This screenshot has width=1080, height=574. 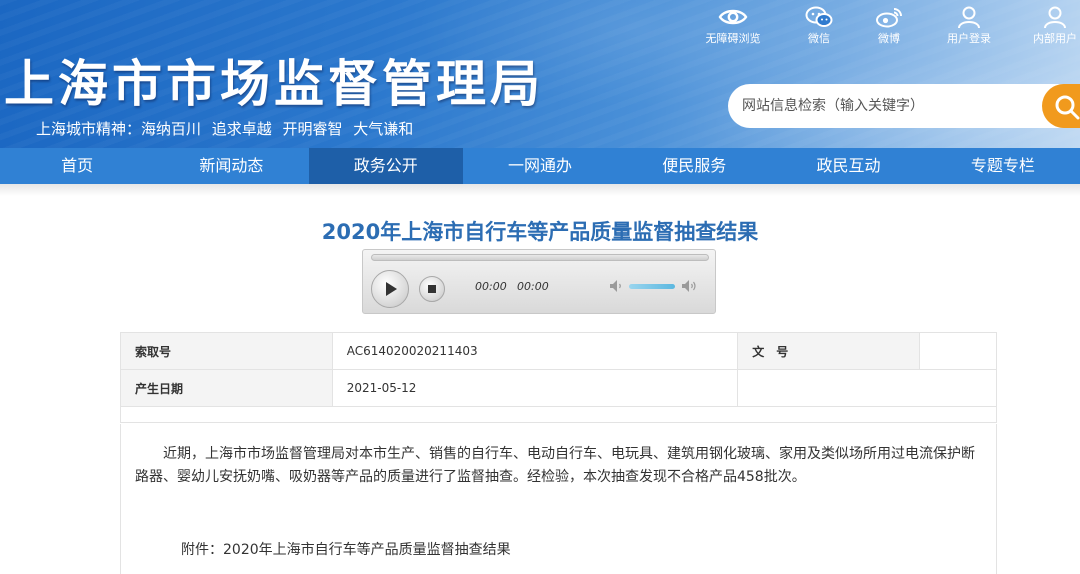 I want to click on user-login-link: 用户登录, so click(x=969, y=26).